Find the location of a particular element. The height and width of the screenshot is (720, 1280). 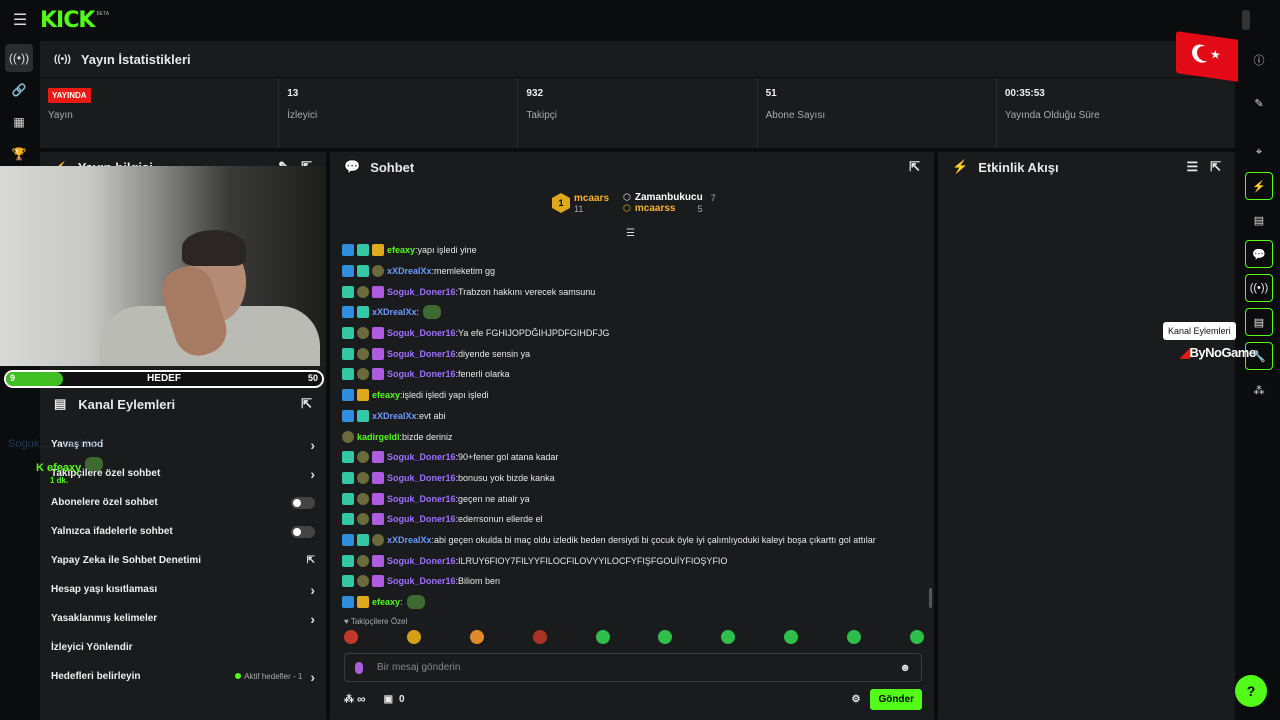

leaderboard-item: 1 mcaars 11 is located at coordinates (580, 203).